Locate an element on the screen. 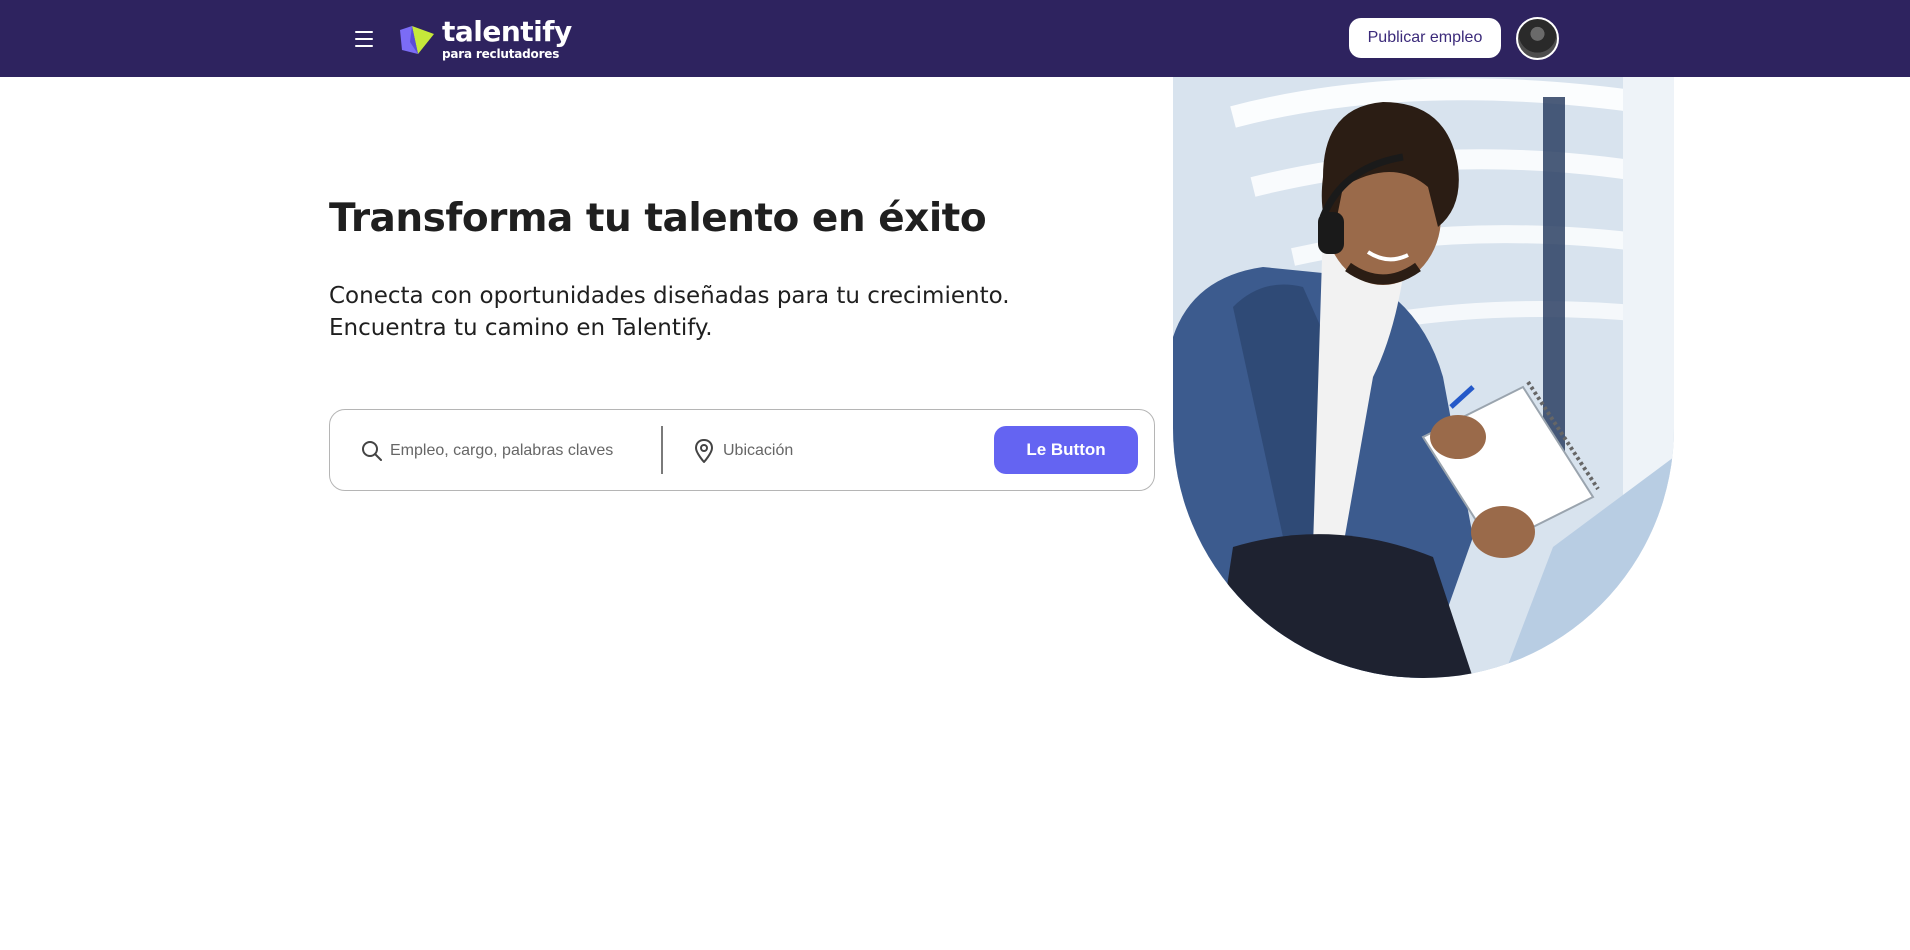 This screenshot has height=950, width=1910. talentify-logo: talentify para reclutadores is located at coordinates (485, 39).